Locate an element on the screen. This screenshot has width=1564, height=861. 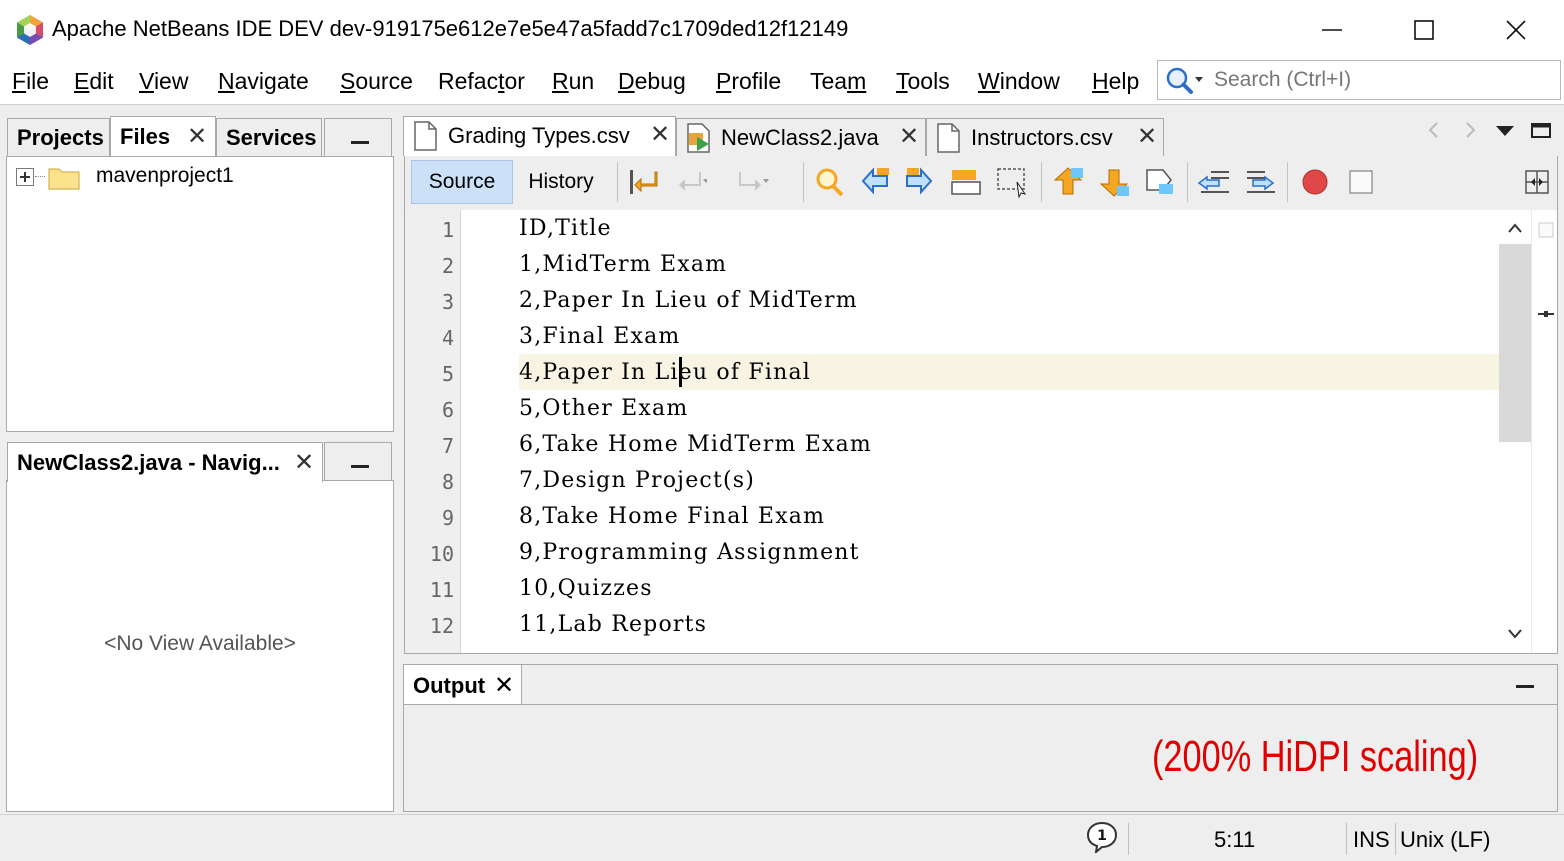
history-view-button: History is located at coordinates (561, 182).